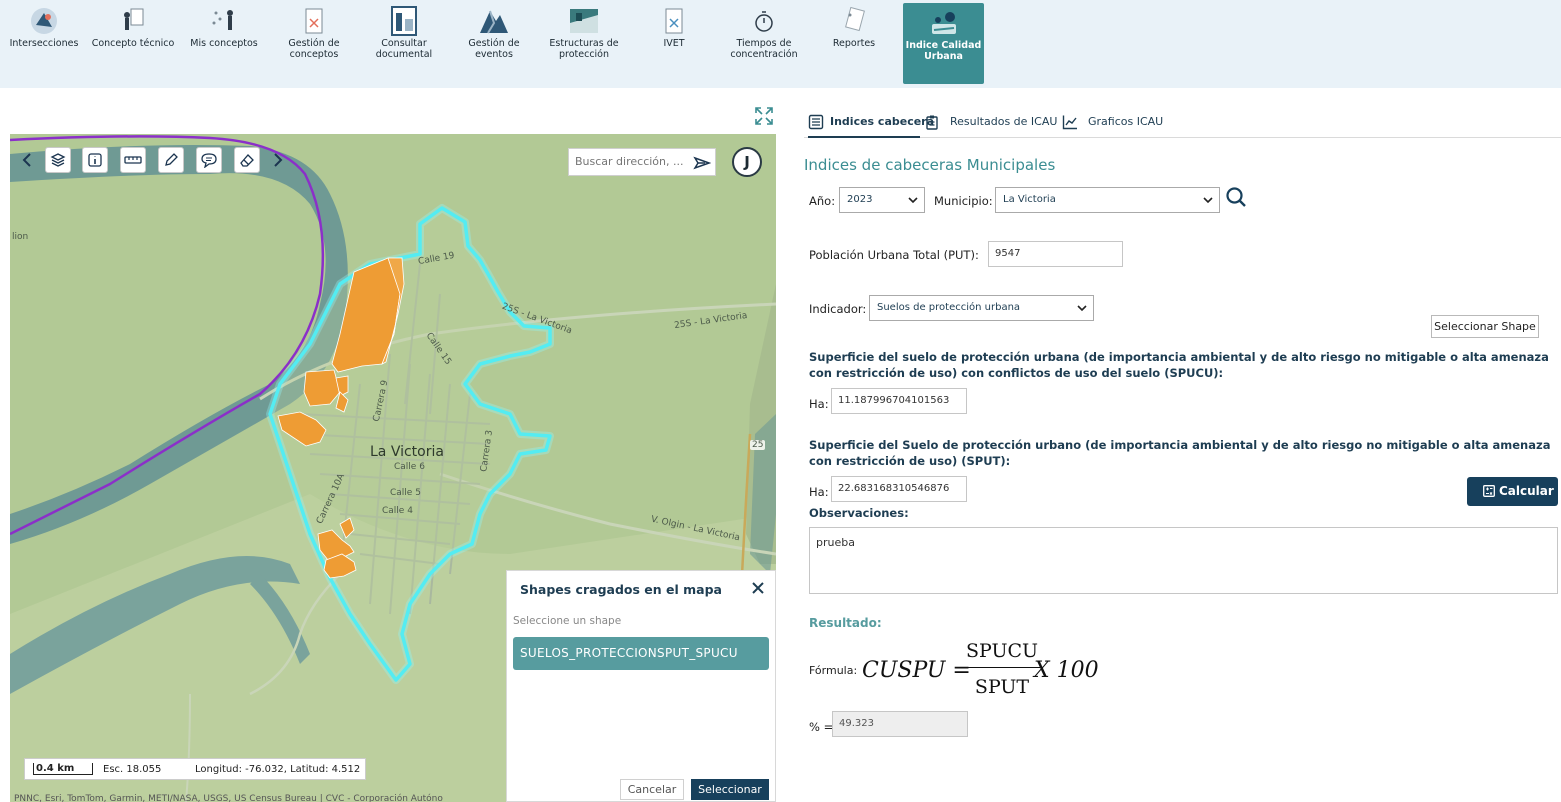 This screenshot has height=802, width=1561. I want to click on select-button: Seleccionar, so click(730, 789).